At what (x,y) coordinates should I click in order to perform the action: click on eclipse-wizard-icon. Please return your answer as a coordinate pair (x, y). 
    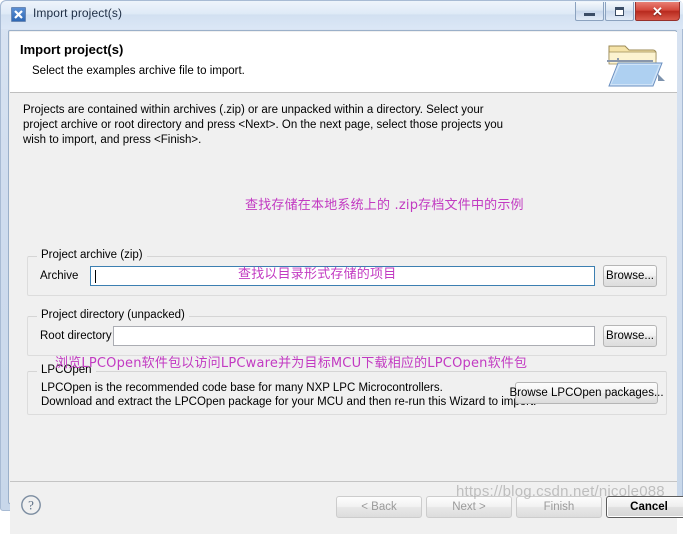
    Looking at the image, I should click on (18, 14).